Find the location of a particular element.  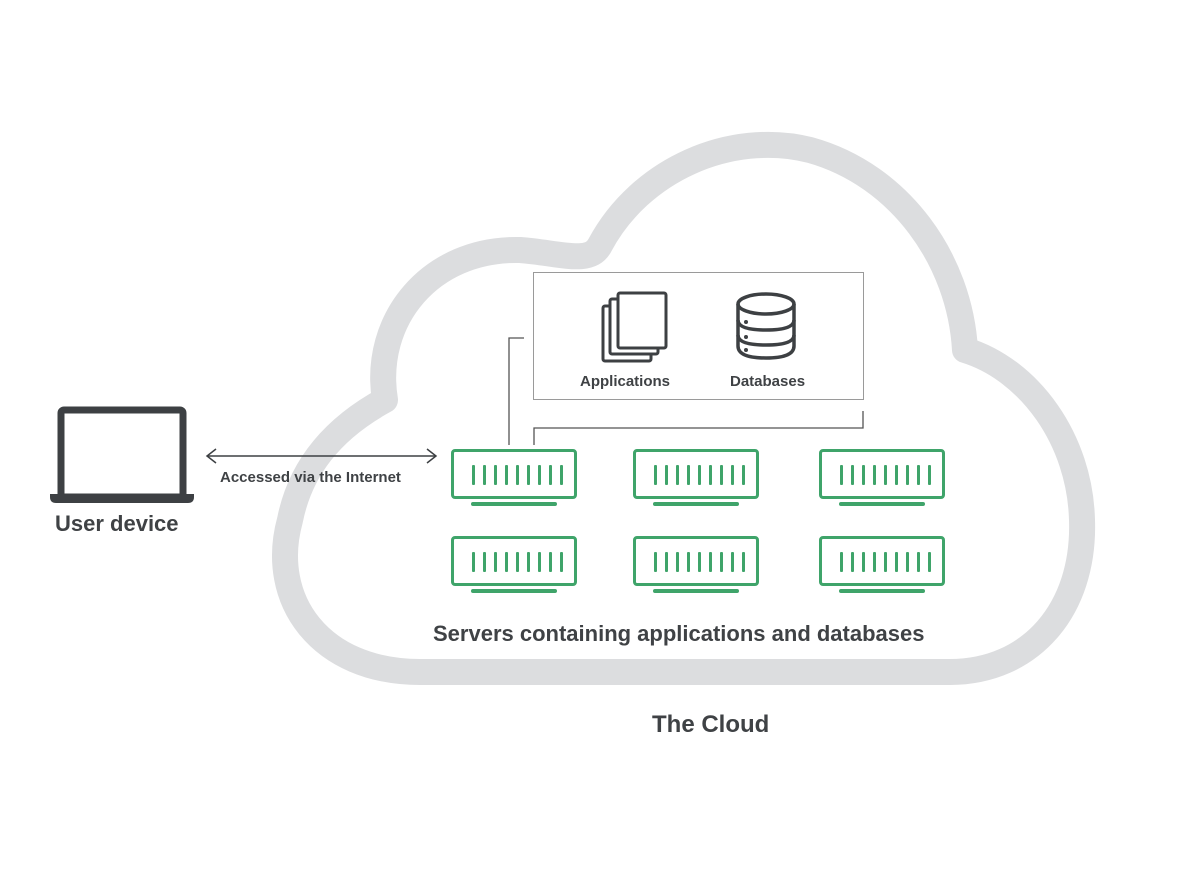

applications-label: Applications is located at coordinates (625, 381).